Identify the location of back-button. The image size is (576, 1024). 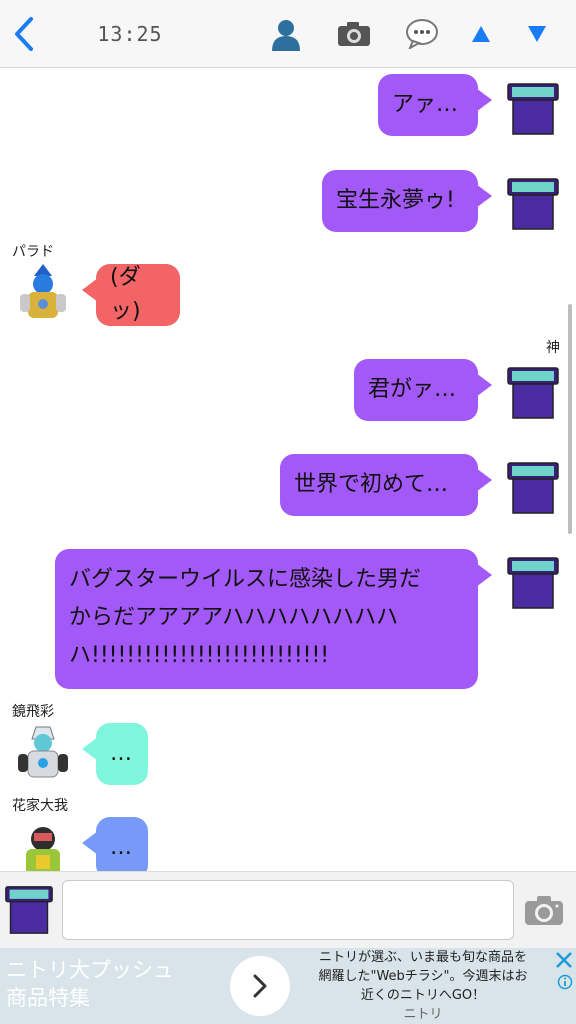
(24, 34).